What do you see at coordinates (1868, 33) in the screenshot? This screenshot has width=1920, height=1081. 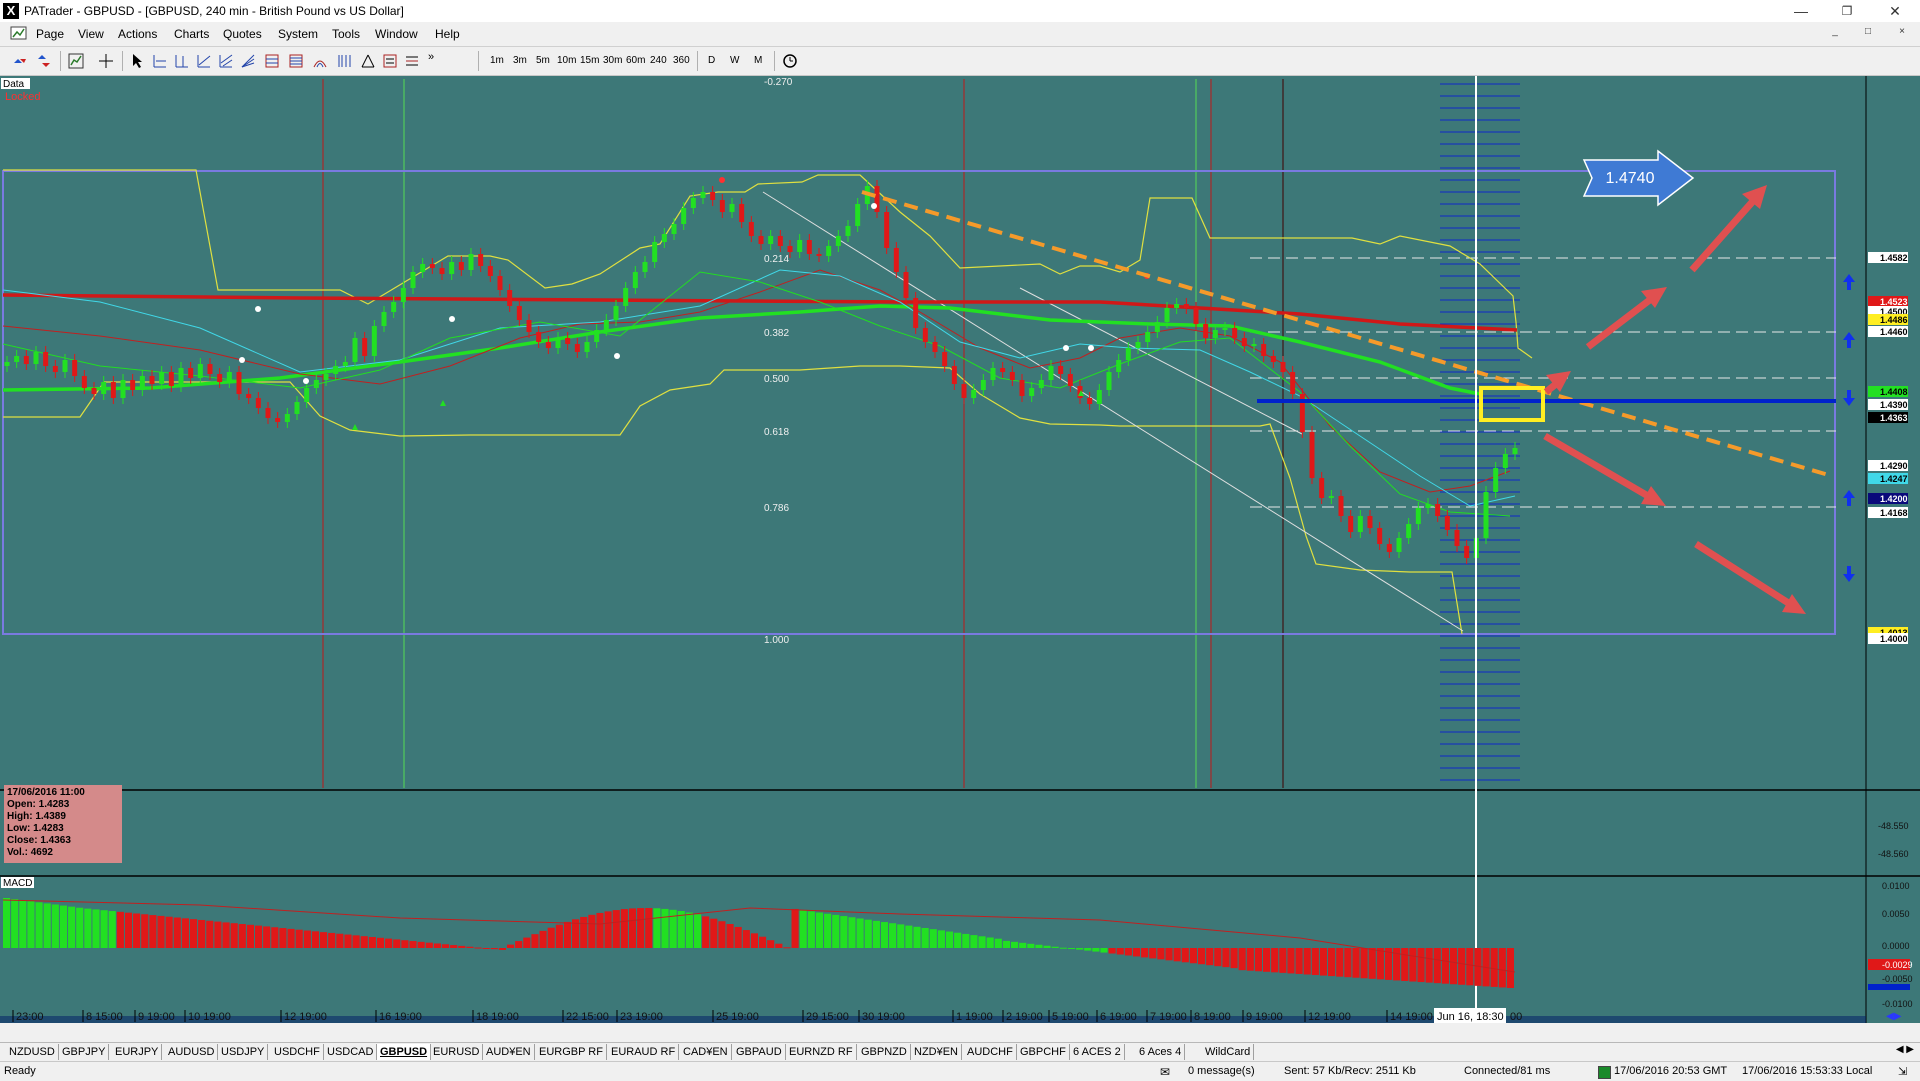 I see `mdi-restore-icon: □` at bounding box center [1868, 33].